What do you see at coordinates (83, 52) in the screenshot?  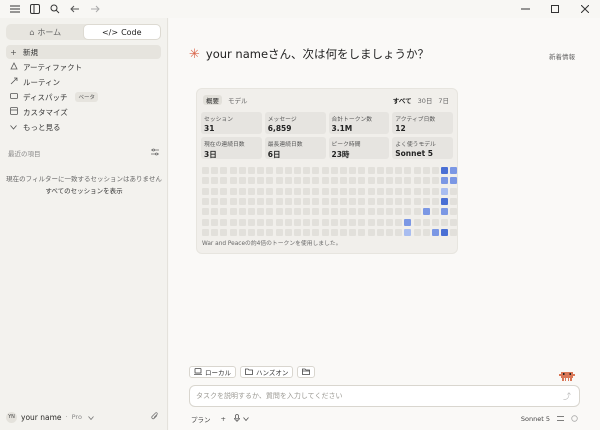 I see `sidebar-item-new: + 新規` at bounding box center [83, 52].